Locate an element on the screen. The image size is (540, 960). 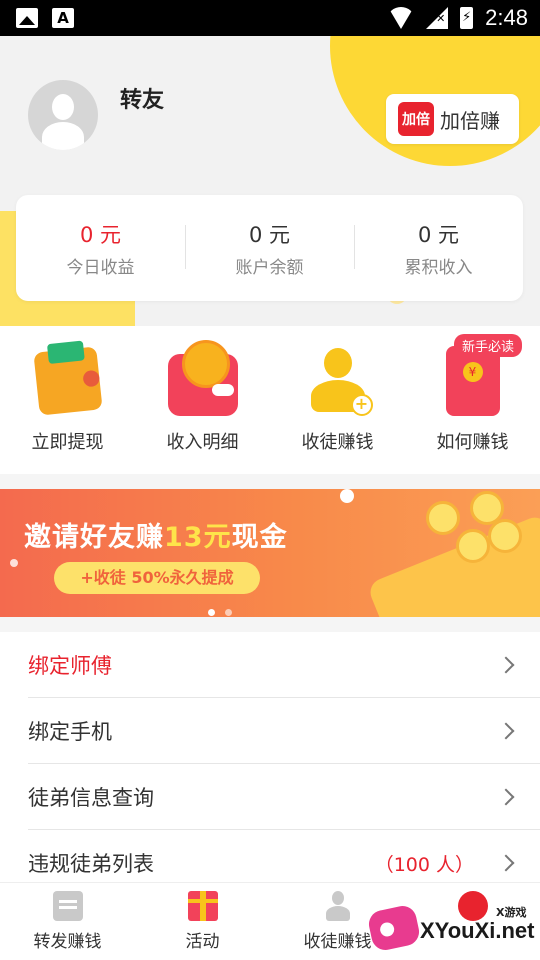
tab-label: 转发赚钱 is located at coordinates (67, 942).